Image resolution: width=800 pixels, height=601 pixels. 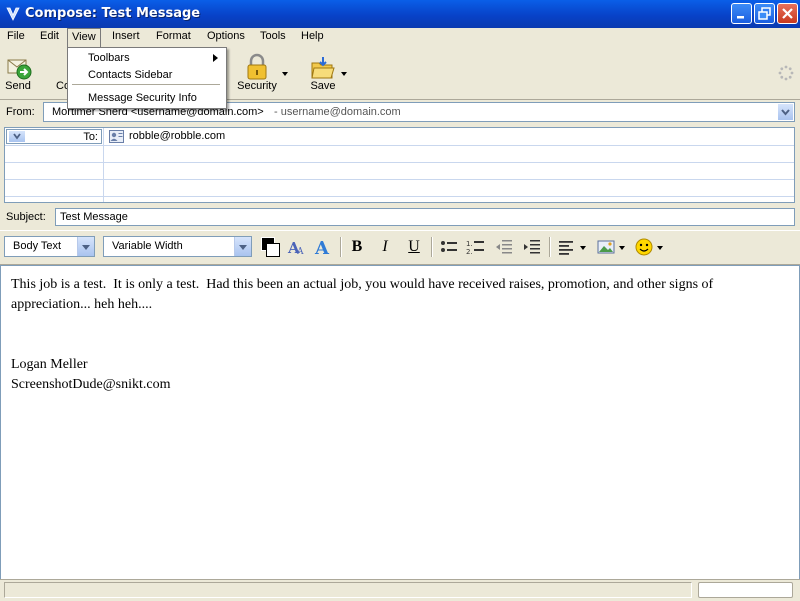 I want to click on numbered-list-icon: 1.2., so click(x=475, y=248).